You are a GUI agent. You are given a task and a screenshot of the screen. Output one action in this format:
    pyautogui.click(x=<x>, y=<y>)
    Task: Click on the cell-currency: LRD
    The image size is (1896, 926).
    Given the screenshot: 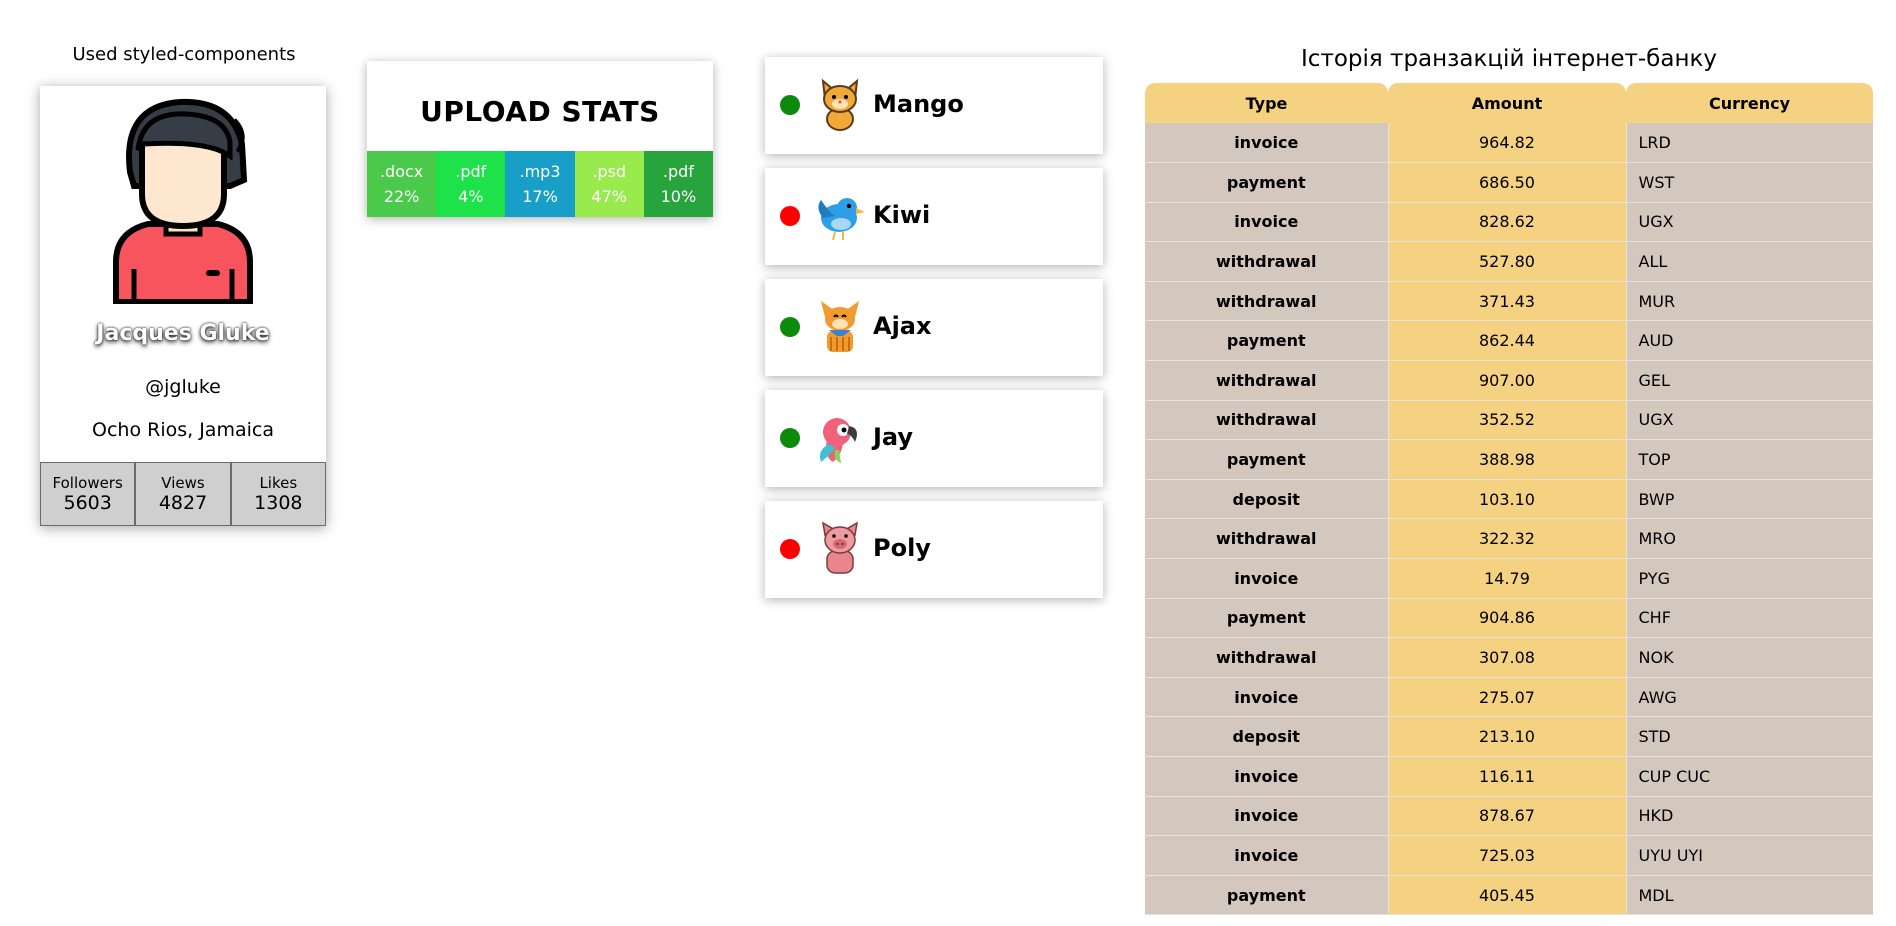 What is the action you would take?
    pyautogui.click(x=1749, y=143)
    